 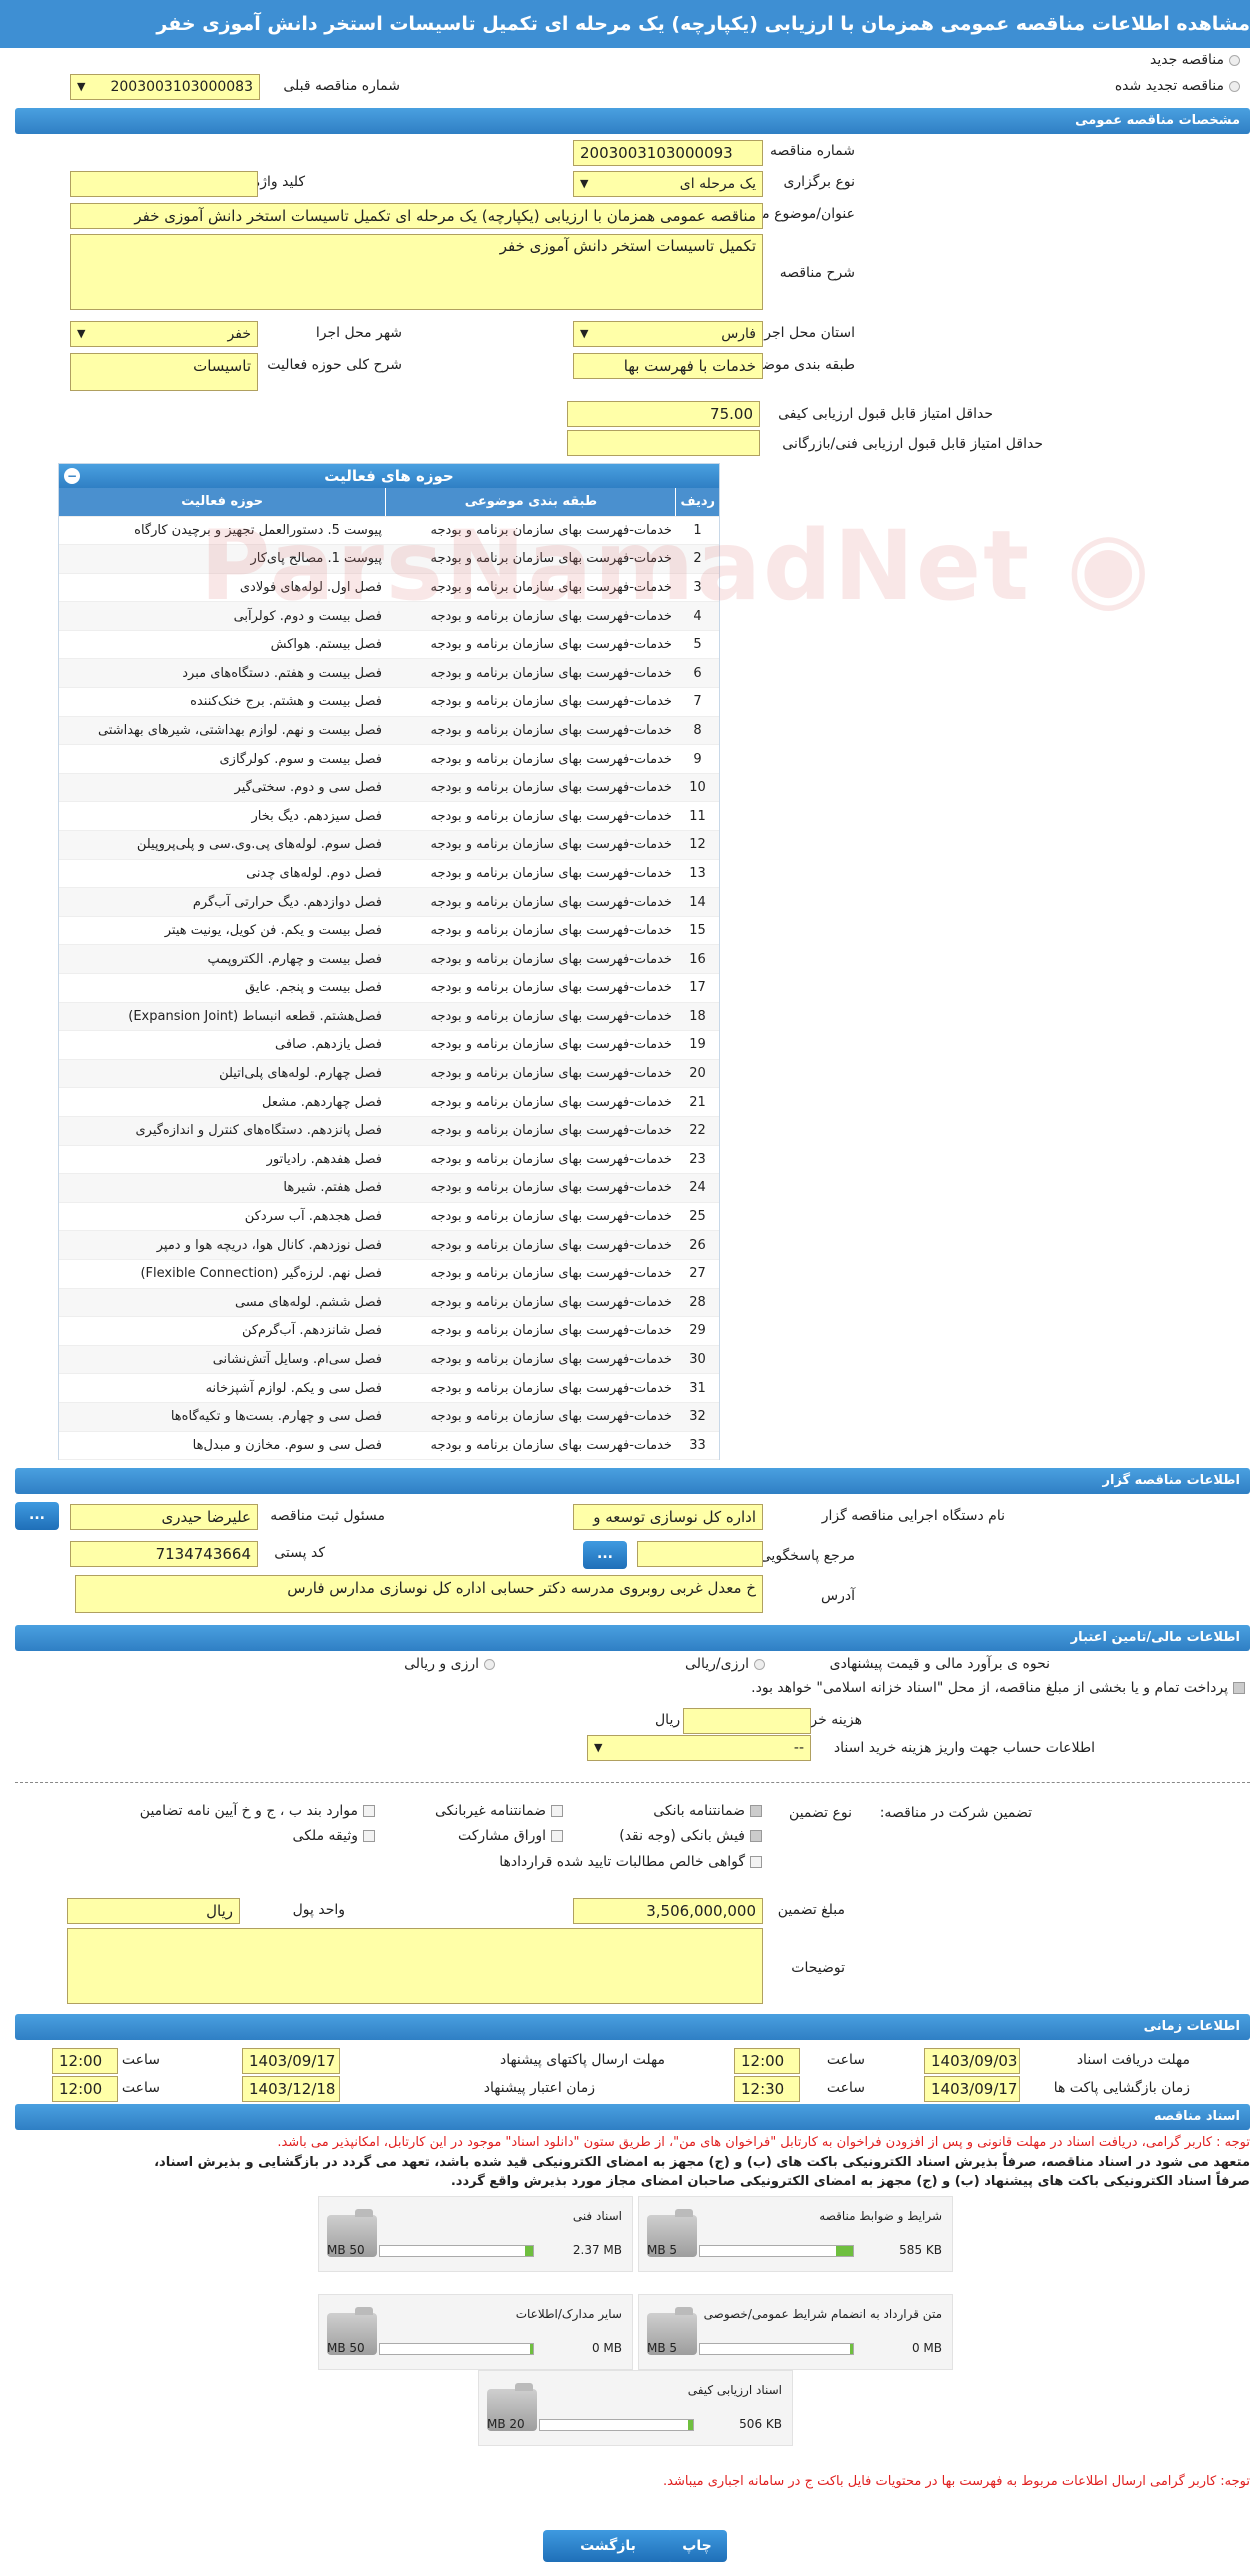 I want to click on min-quality-label: حداقل امتیاز قابل قبول ارزیابی کیفی, so click(x=885, y=414).